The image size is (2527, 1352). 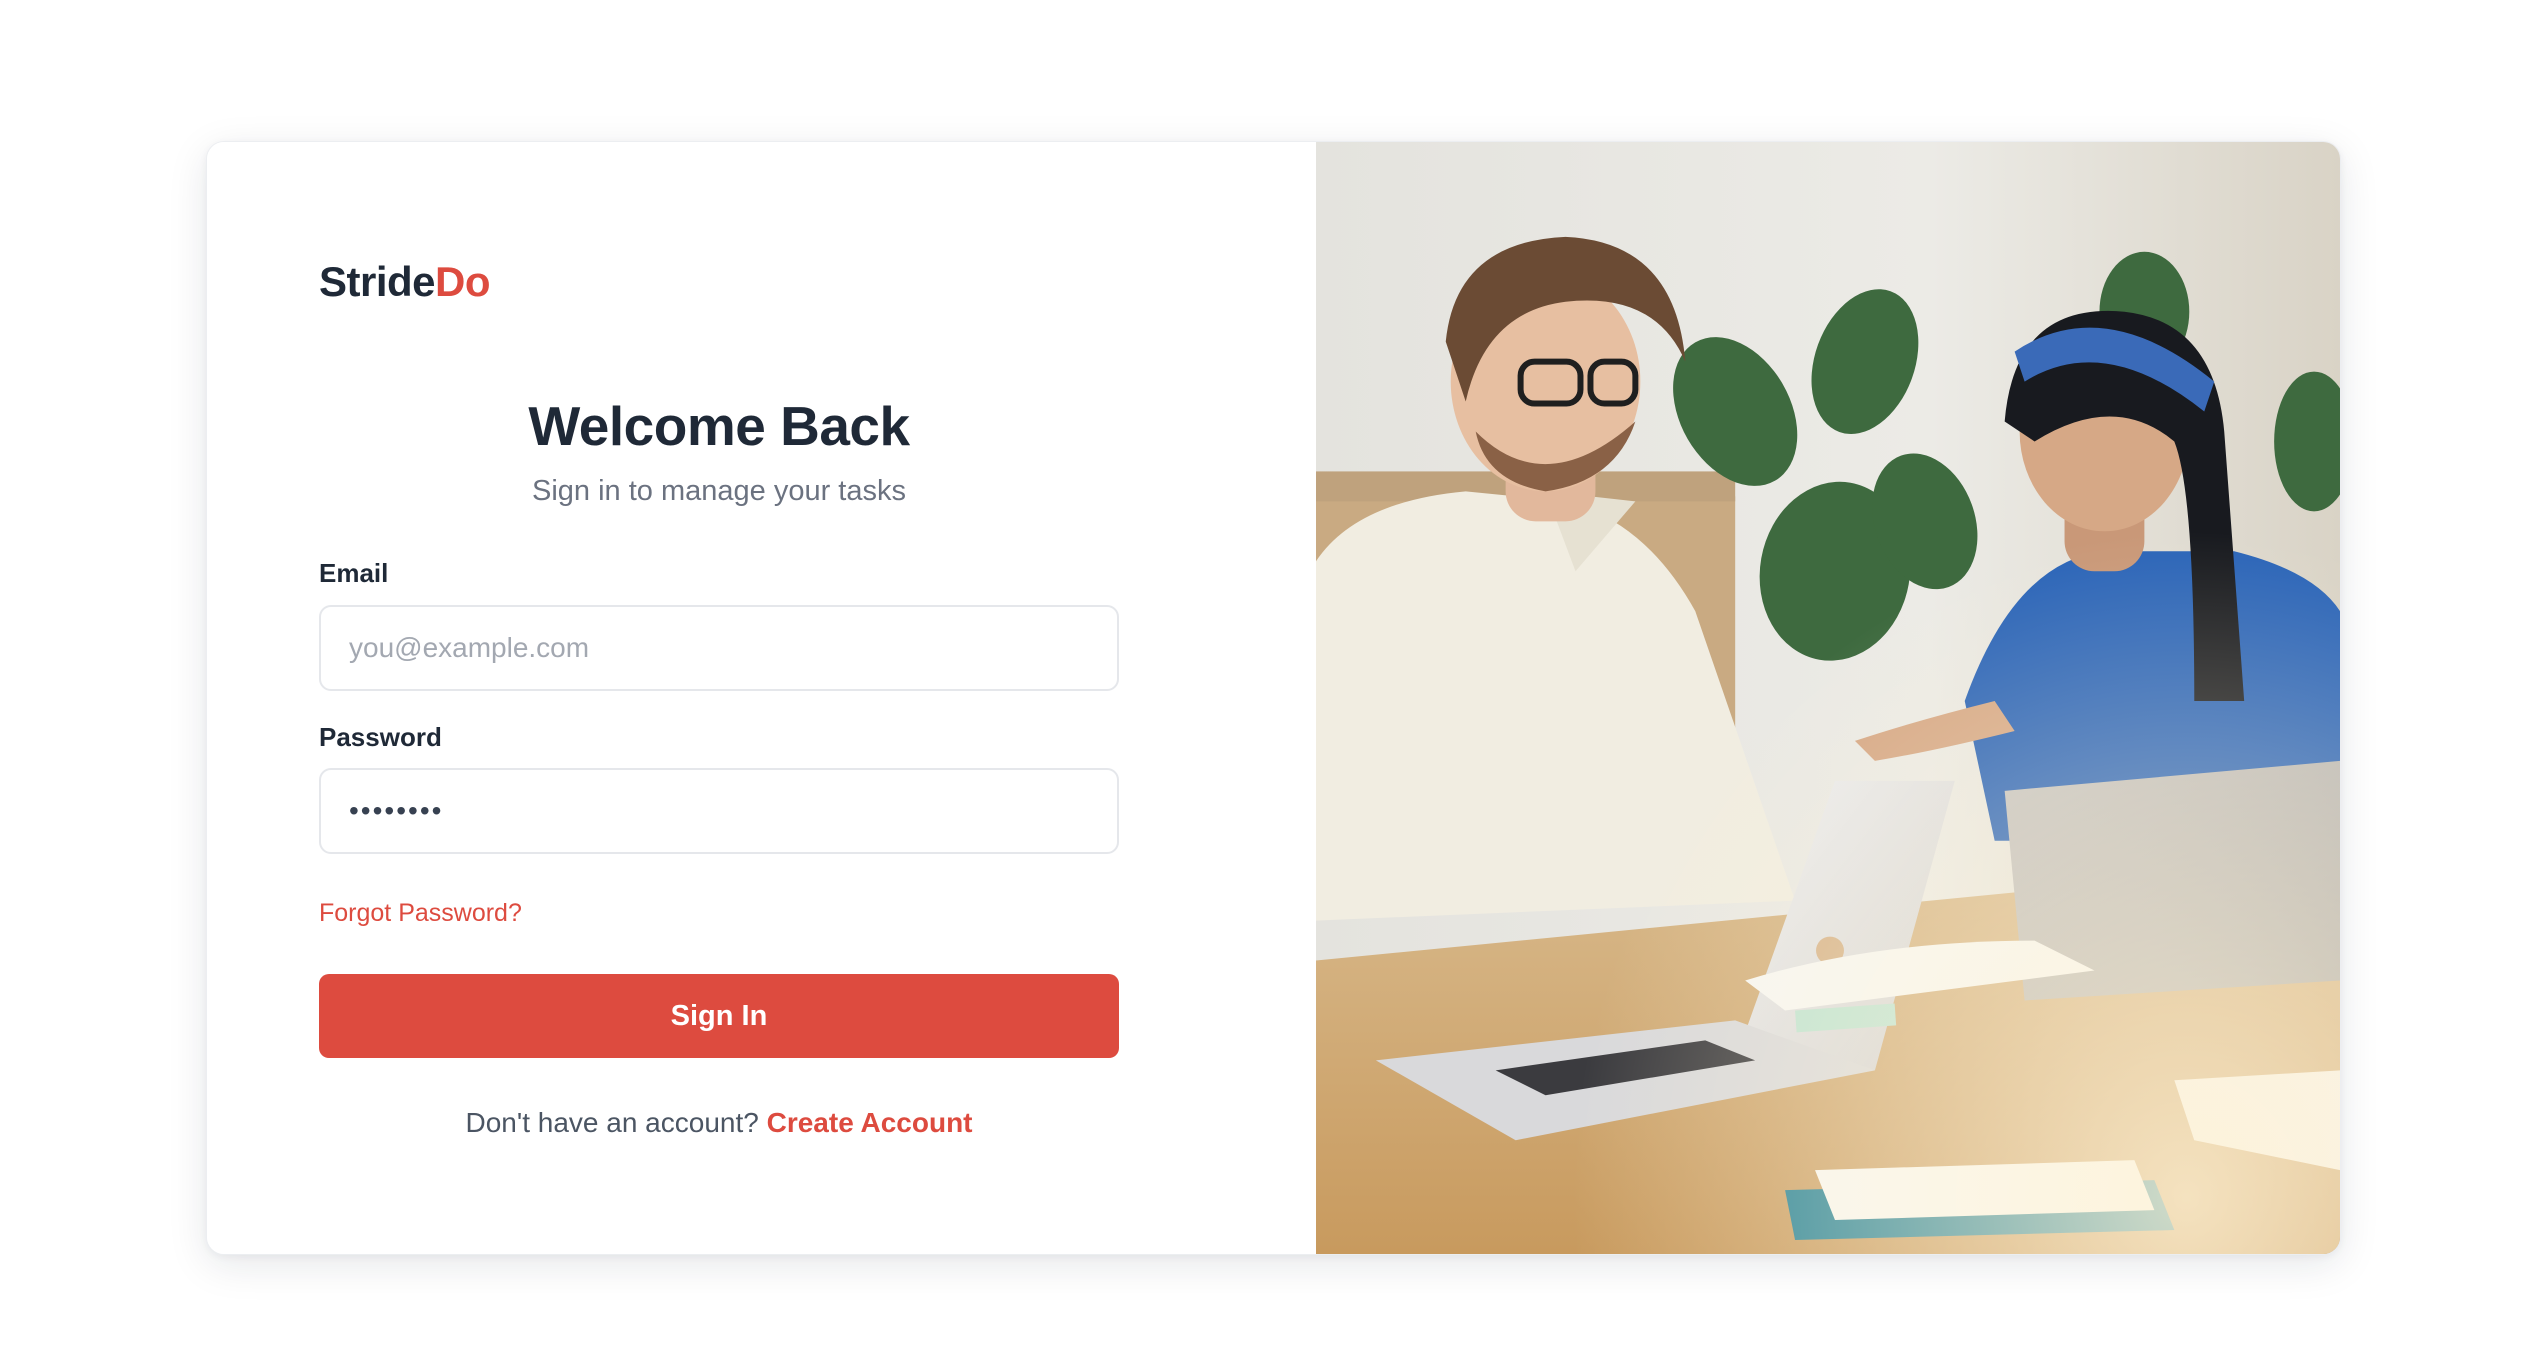 What do you see at coordinates (719, 491) in the screenshot?
I see `page-subtitle: Sign in to manage your tasks` at bounding box center [719, 491].